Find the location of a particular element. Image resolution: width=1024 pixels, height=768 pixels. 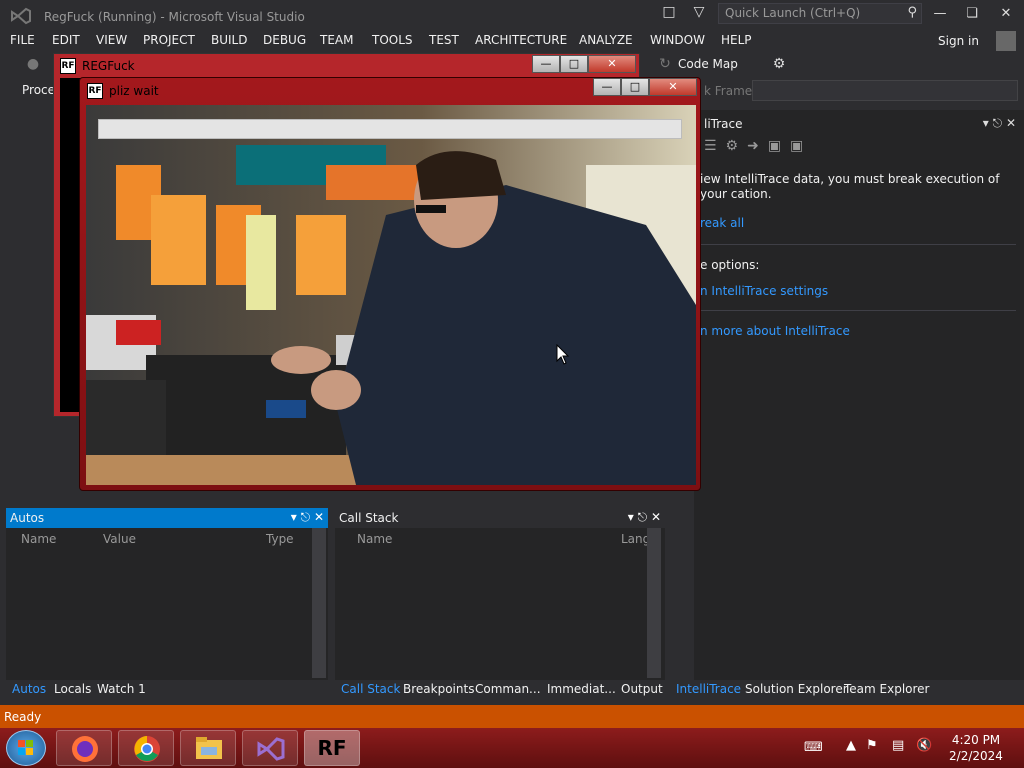

process-label: Proce is located at coordinates (39, 90).